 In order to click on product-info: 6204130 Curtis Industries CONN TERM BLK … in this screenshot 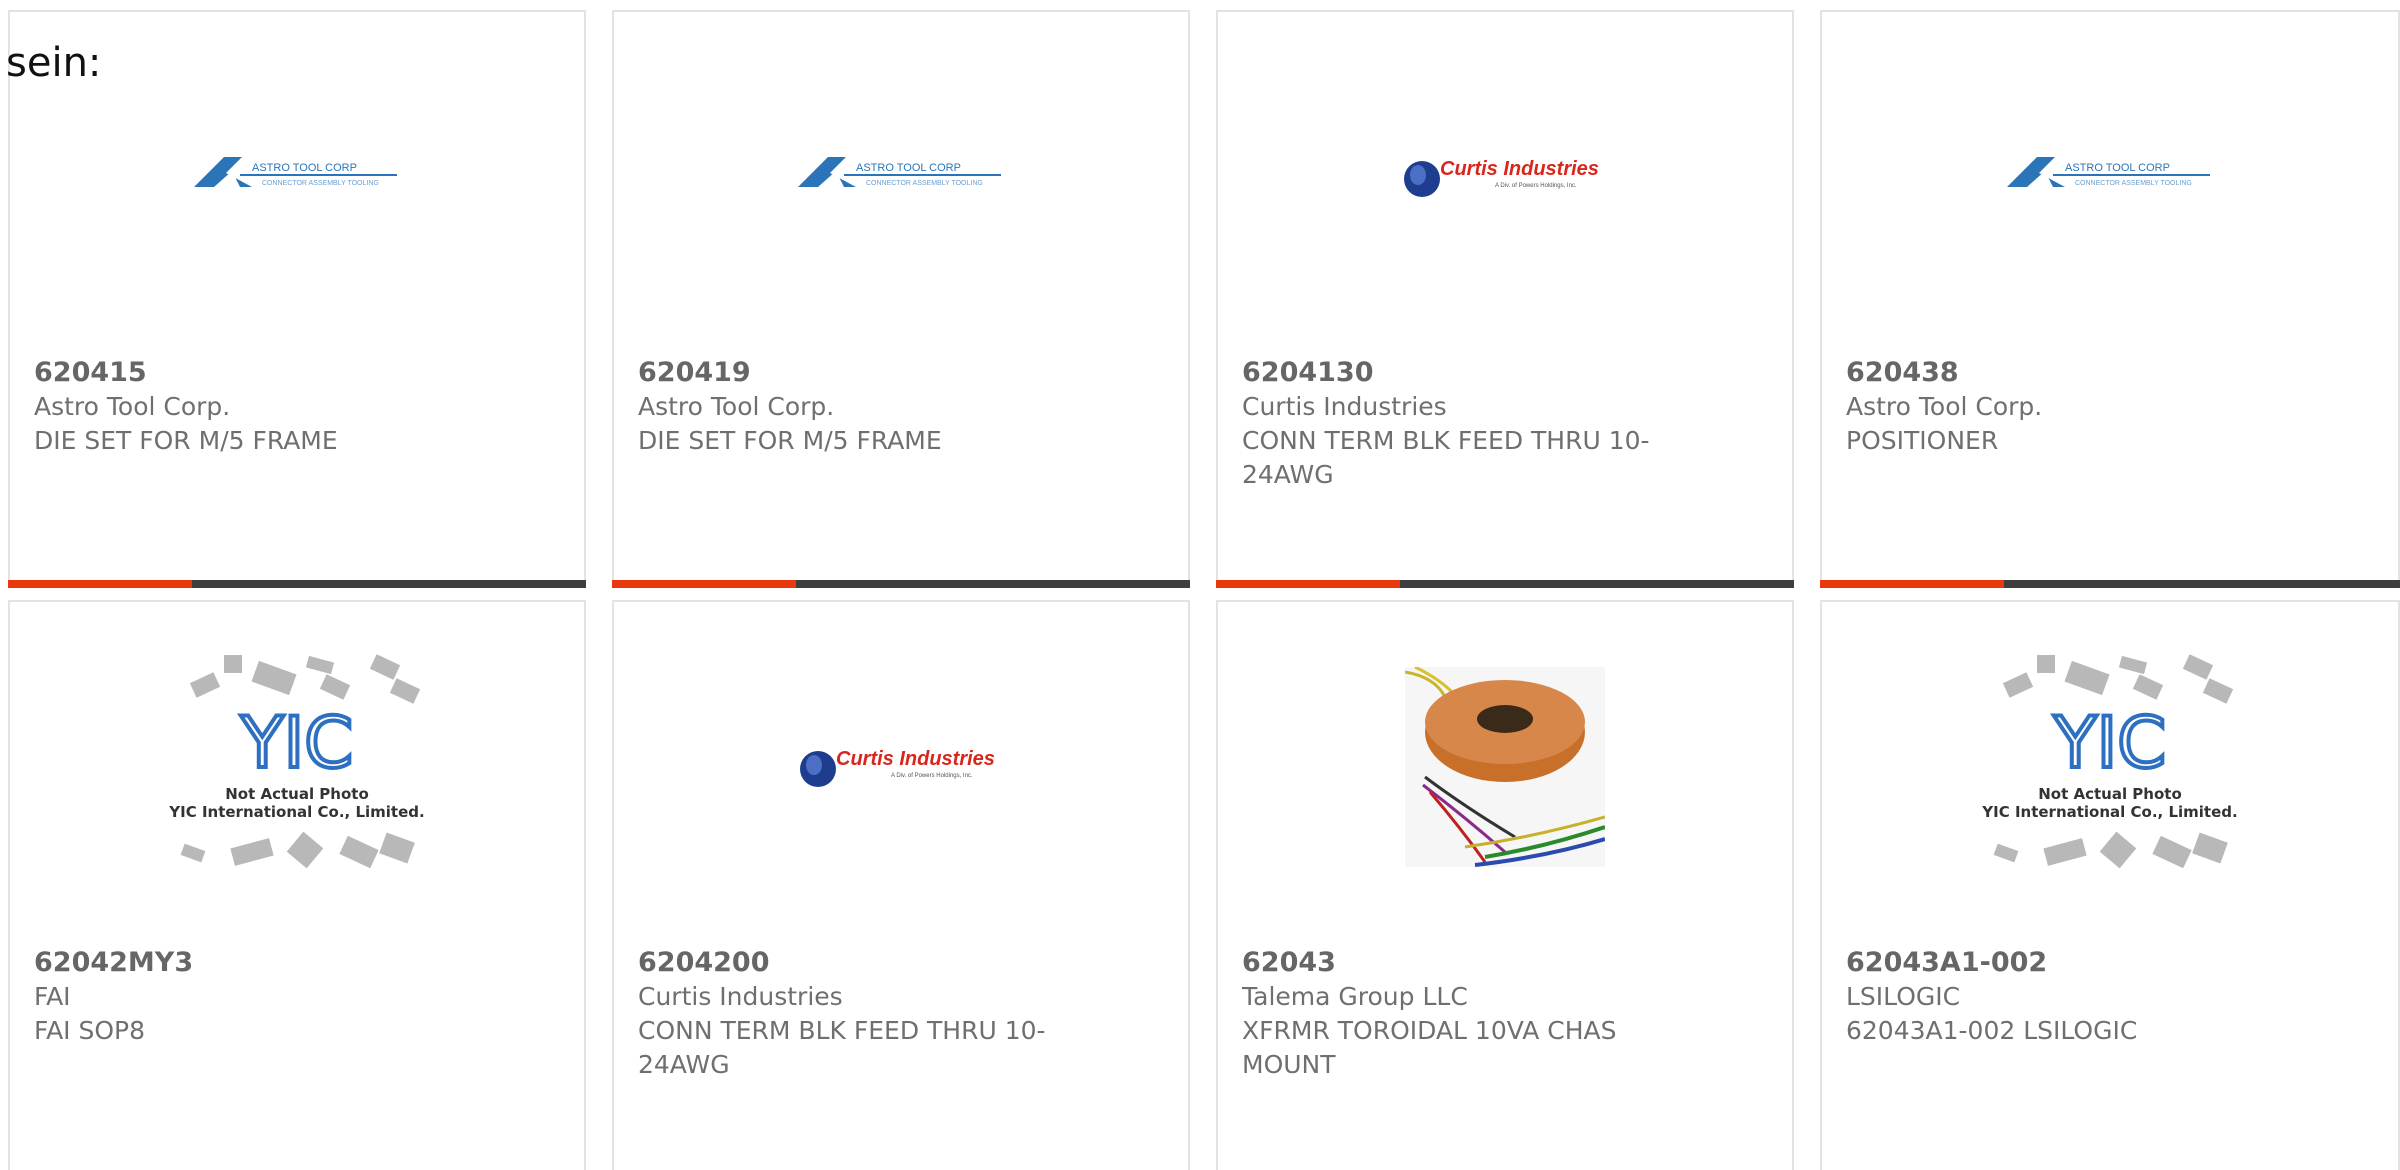, I will do `click(1452, 424)`.